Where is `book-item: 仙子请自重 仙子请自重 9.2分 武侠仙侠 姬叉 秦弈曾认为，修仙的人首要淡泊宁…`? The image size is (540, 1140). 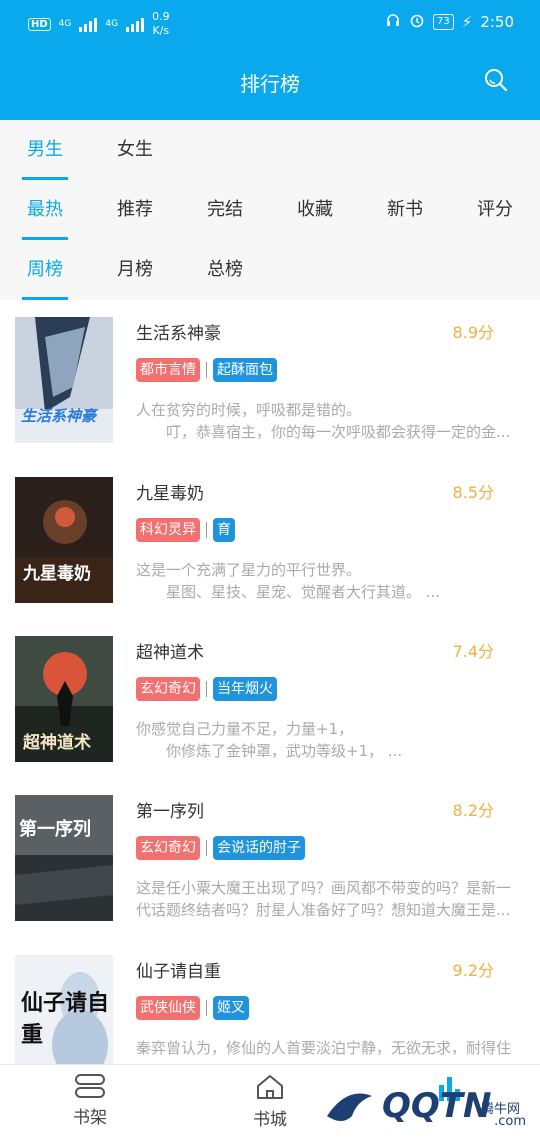
book-item: 仙子请自重 仙子请自重 9.2分 武侠仙侠 姬叉 秦弈曾认为，修仙的人首要淡泊宁… is located at coordinates (270, 1003).